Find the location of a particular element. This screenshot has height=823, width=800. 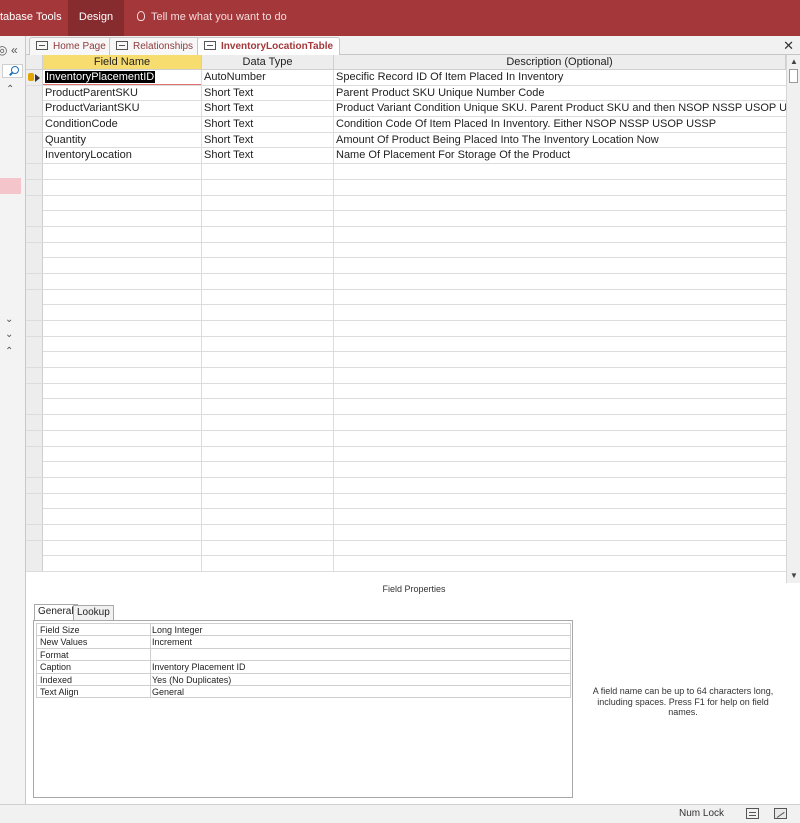

chevron-up-icon: ⌃ is located at coordinates (9, 352).